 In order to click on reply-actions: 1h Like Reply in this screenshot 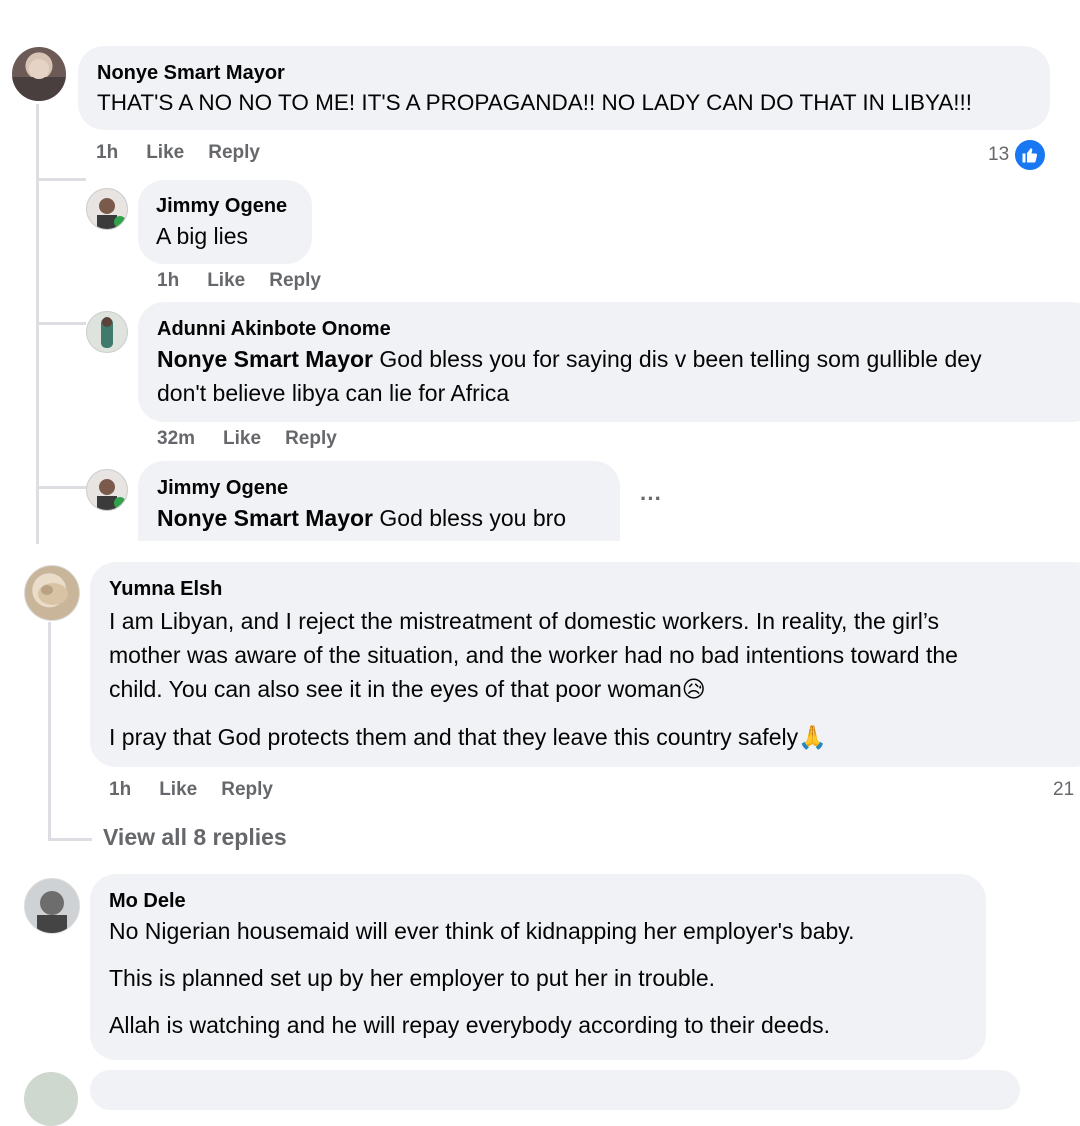, I will do `click(239, 281)`.